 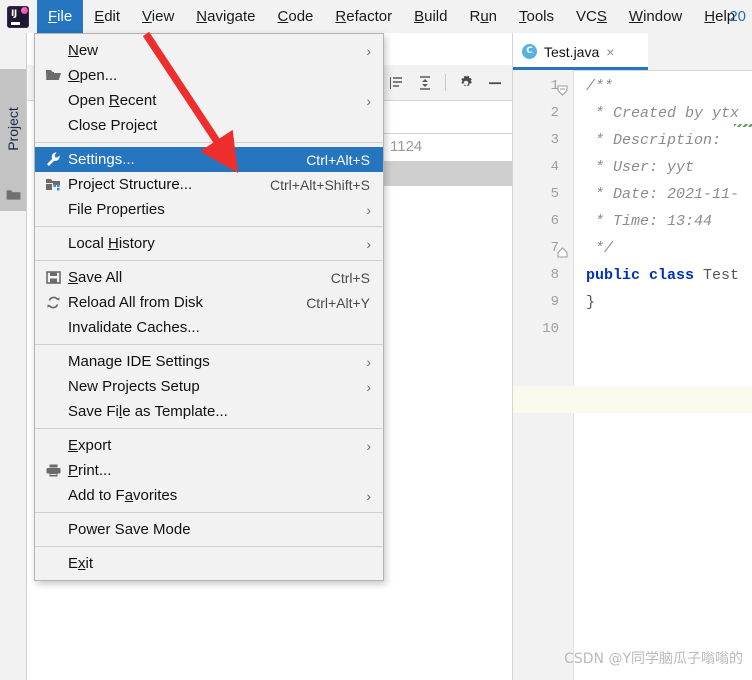 I want to click on menu-item-open-recent: Open Recent ›, so click(x=209, y=100).